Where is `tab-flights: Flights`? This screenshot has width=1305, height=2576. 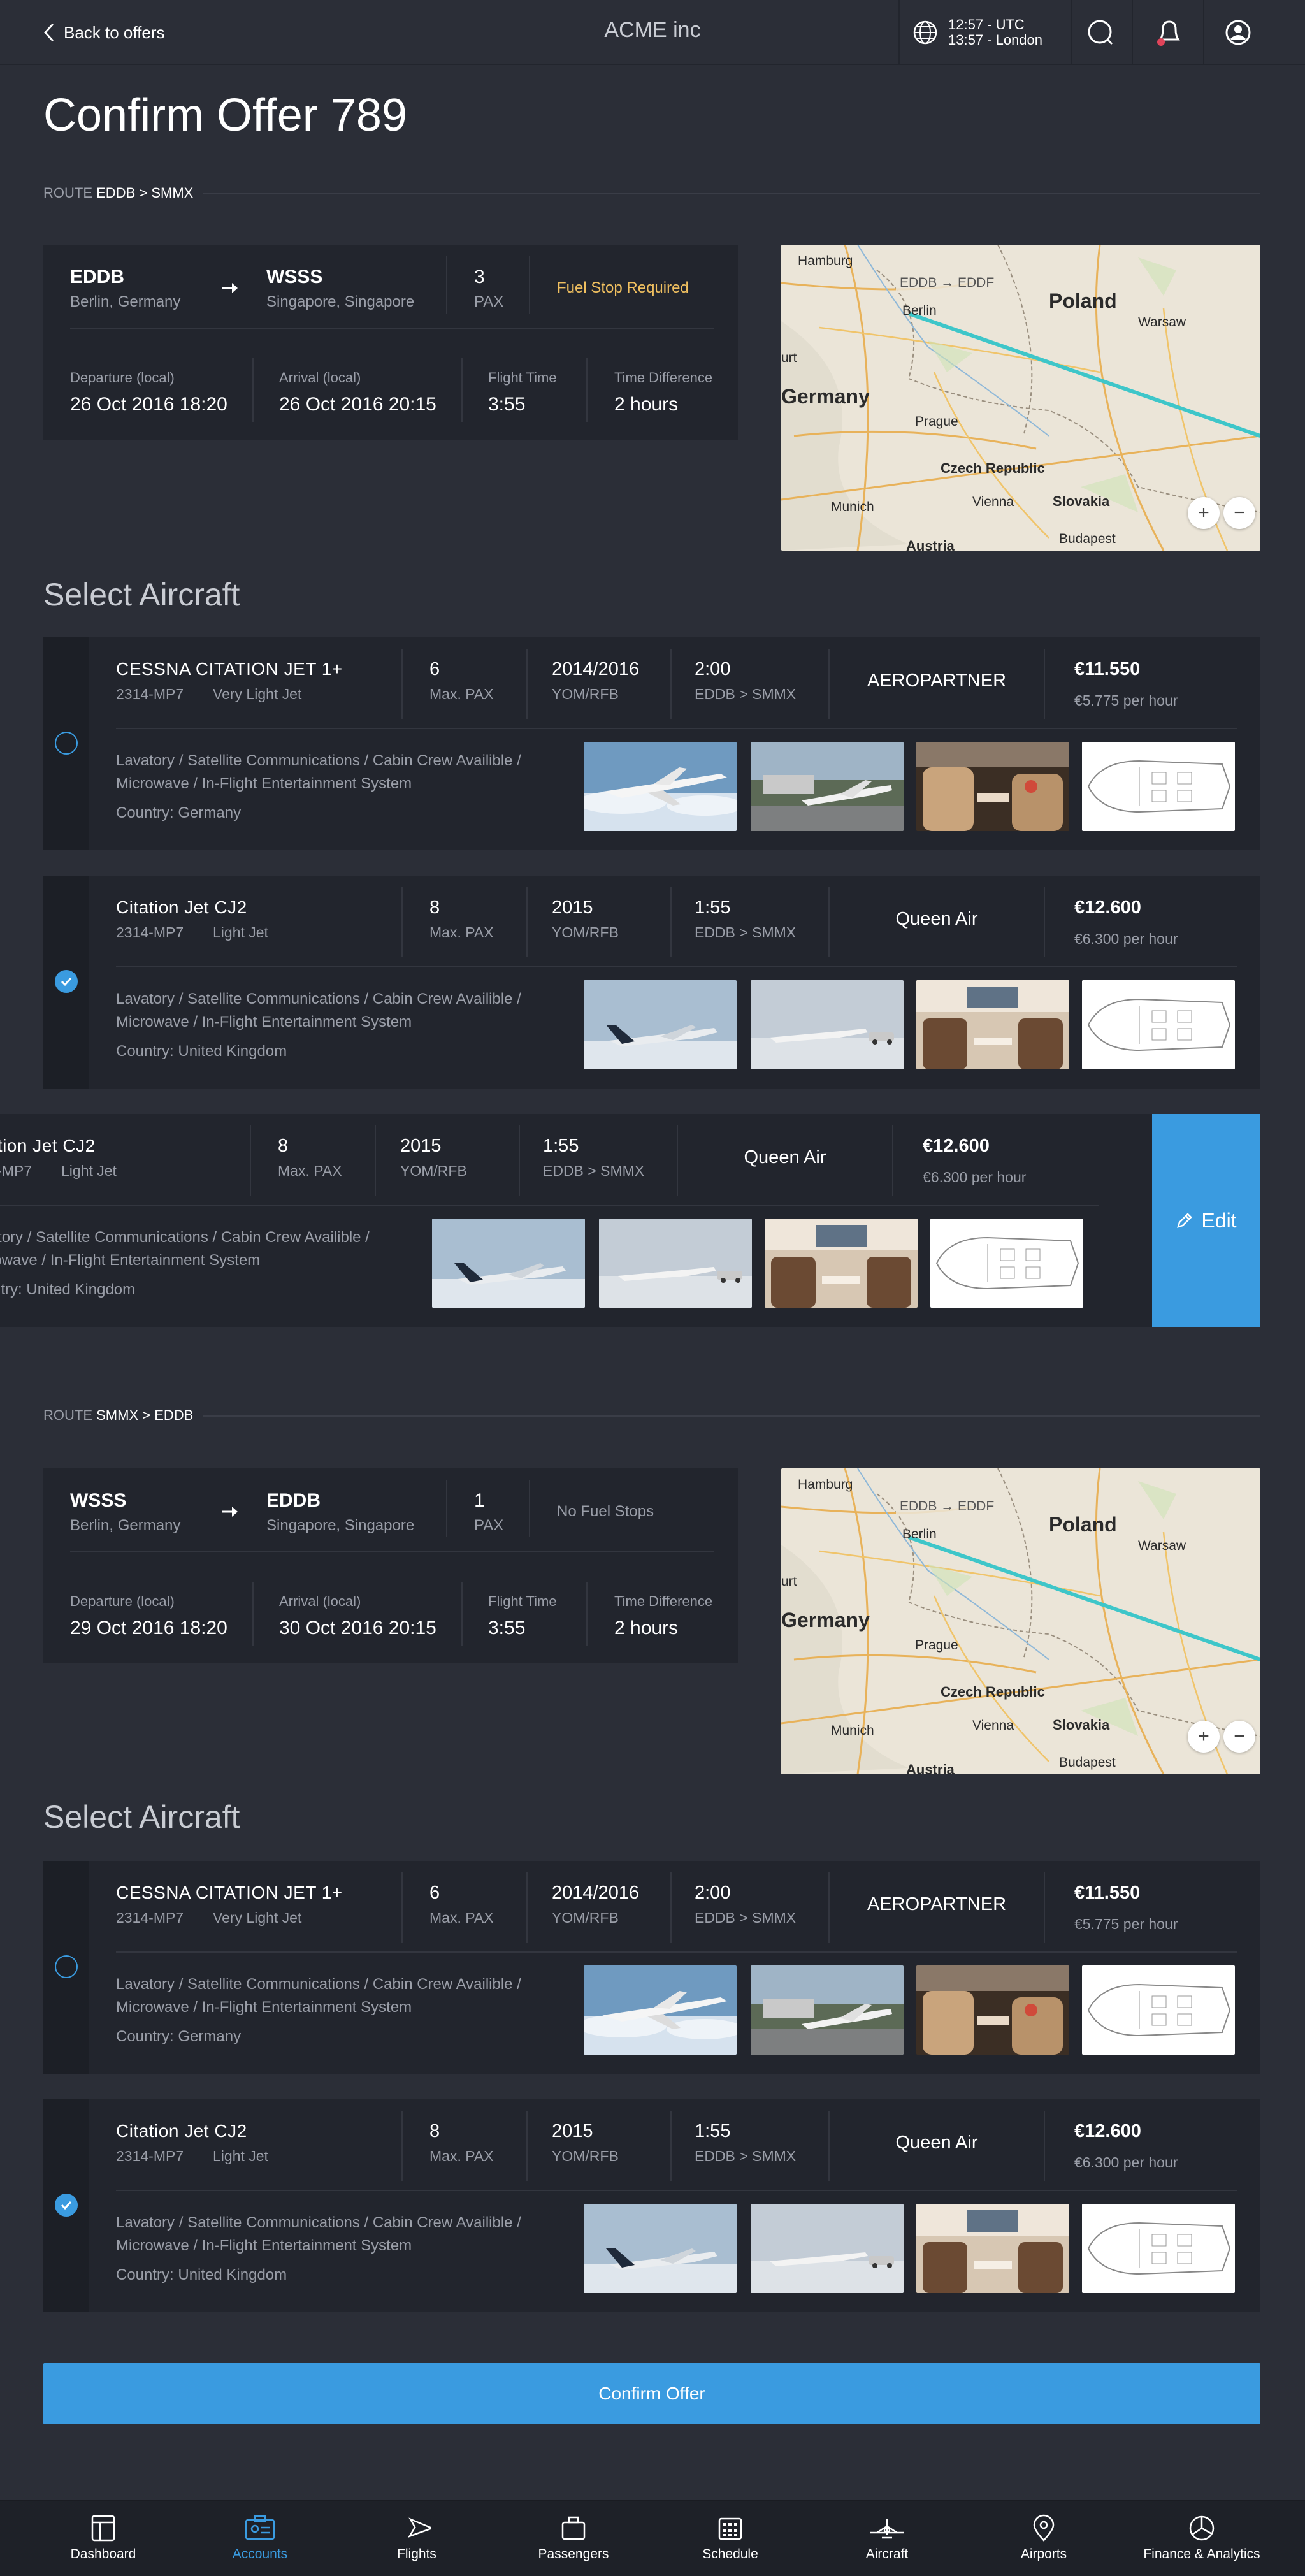 tab-flights: Flights is located at coordinates (416, 2541).